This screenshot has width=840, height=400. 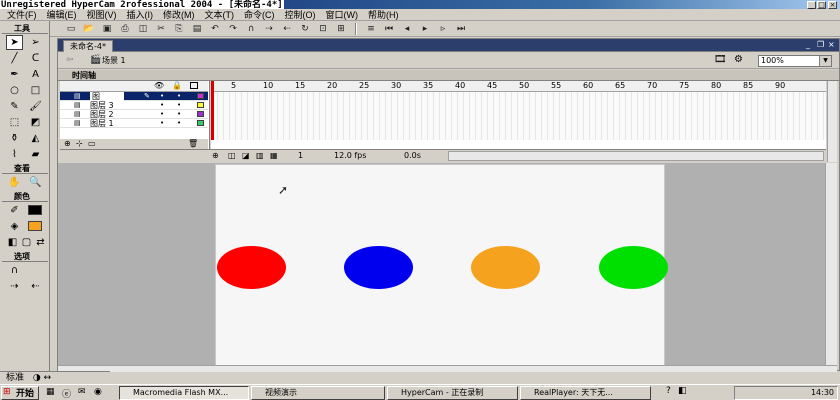 I want to click on frames-grid, so click(x=518, y=116).